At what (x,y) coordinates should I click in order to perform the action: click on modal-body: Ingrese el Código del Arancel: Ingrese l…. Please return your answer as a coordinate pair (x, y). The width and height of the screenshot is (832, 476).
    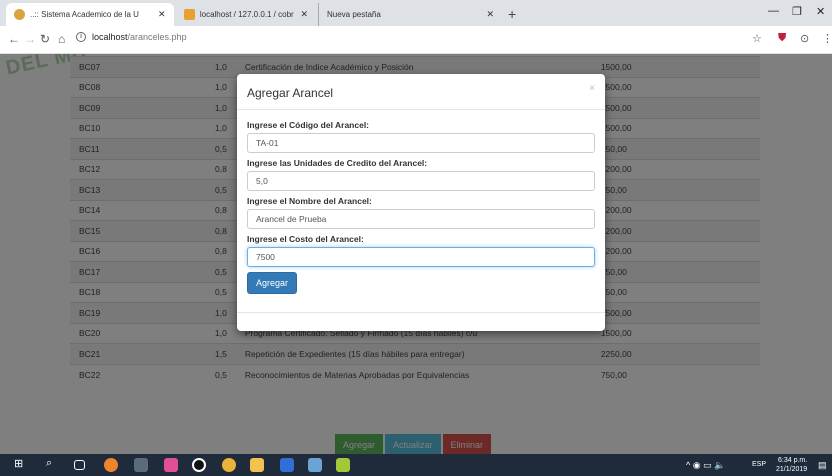
    Looking at the image, I should click on (421, 196).